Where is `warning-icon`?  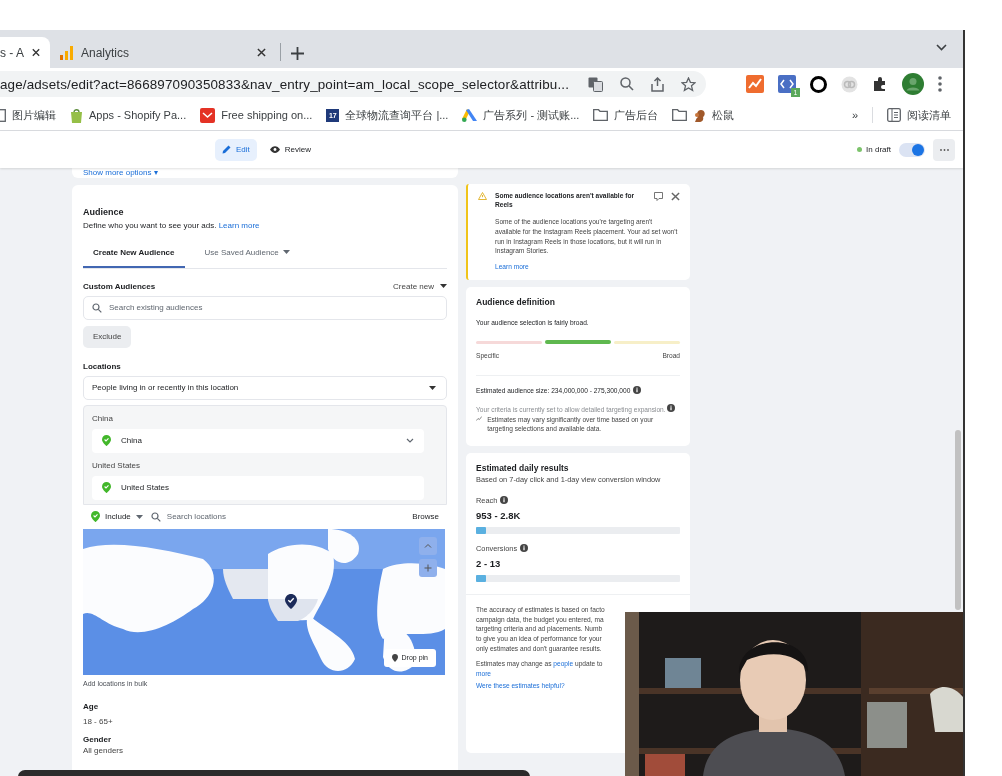
warning-icon is located at coordinates (482, 196).